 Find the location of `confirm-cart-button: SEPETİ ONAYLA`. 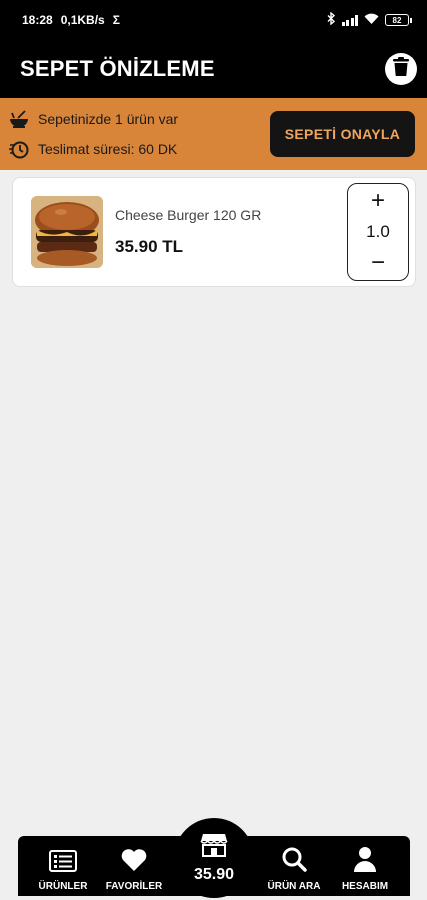

confirm-cart-button: SEPETİ ONAYLA is located at coordinates (342, 134).